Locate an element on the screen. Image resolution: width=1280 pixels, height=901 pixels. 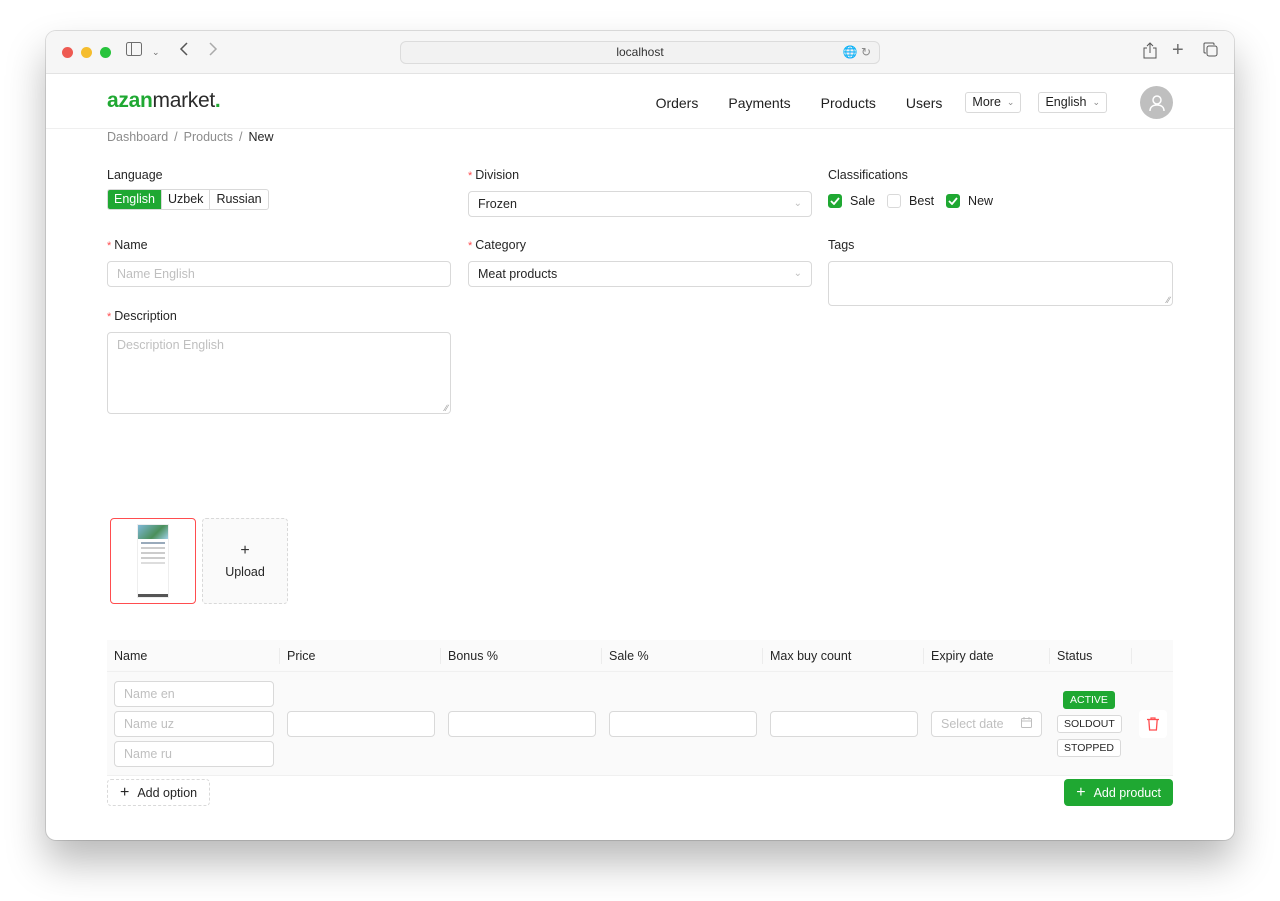
more-label: More is located at coordinates (986, 102).